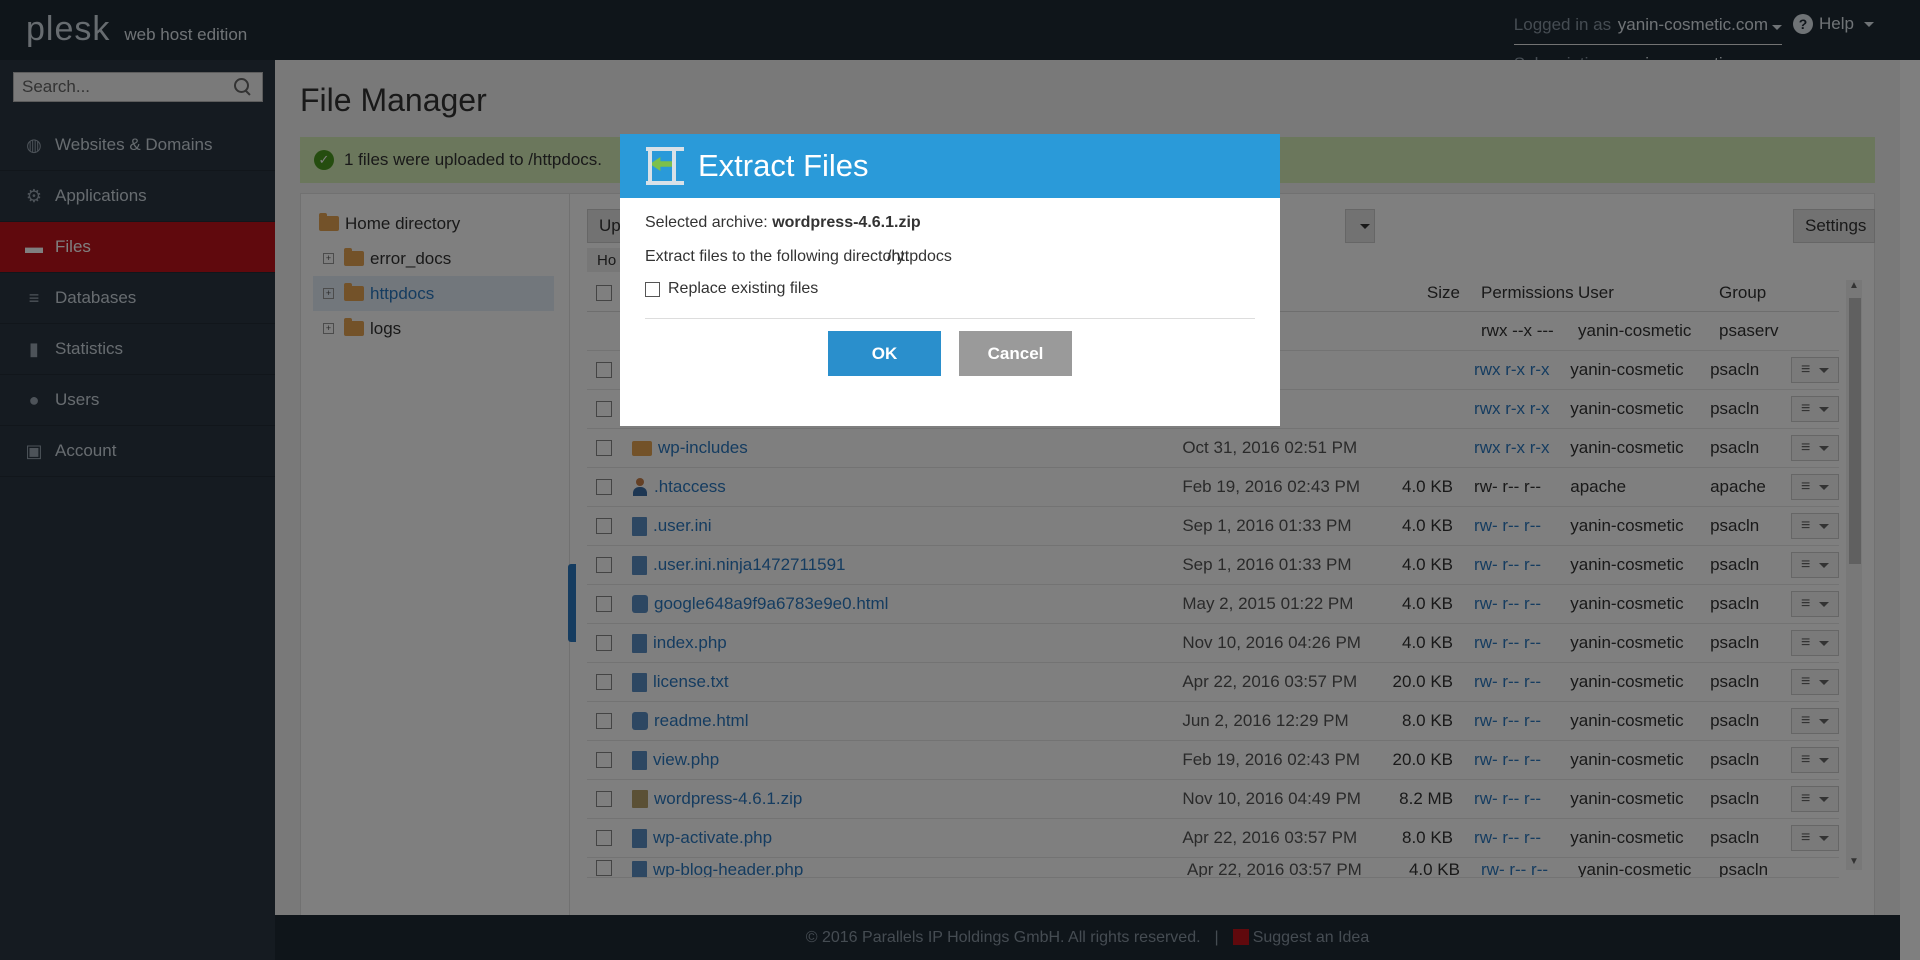 Image resolution: width=1920 pixels, height=960 pixels. Describe the element at coordinates (706, 222) in the screenshot. I see `archive-label-text: Selected archive:` at that location.